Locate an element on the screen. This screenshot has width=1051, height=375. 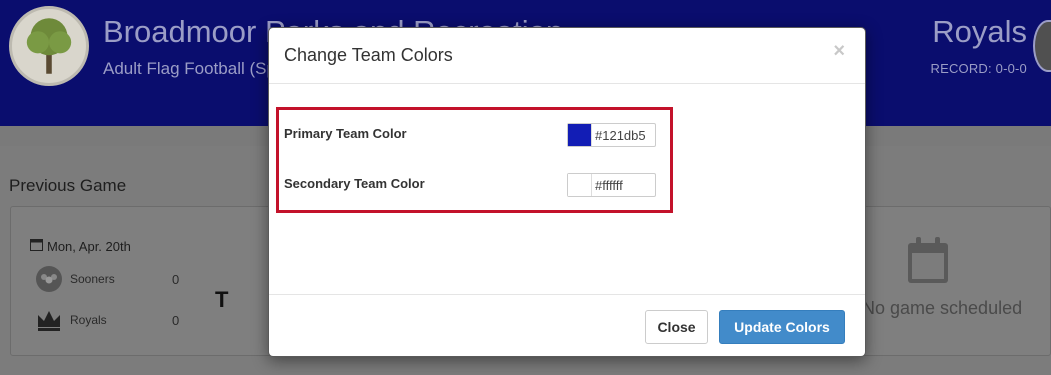
away-team-name: Royals is located at coordinates (88, 320).